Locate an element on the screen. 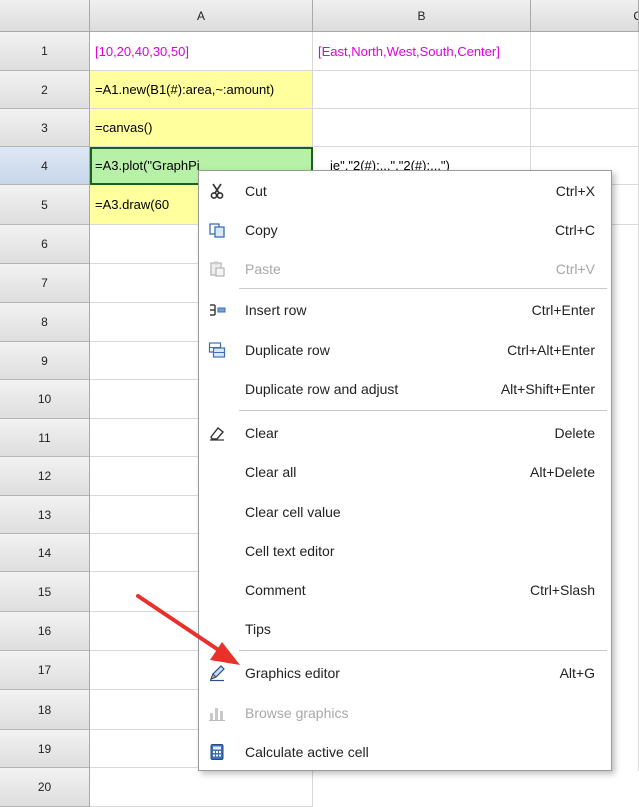 Image resolution: width=639 pixels, height=807 pixels. cell-a2: =A1.new(B1(#):area,~:amount) is located at coordinates (201, 90).